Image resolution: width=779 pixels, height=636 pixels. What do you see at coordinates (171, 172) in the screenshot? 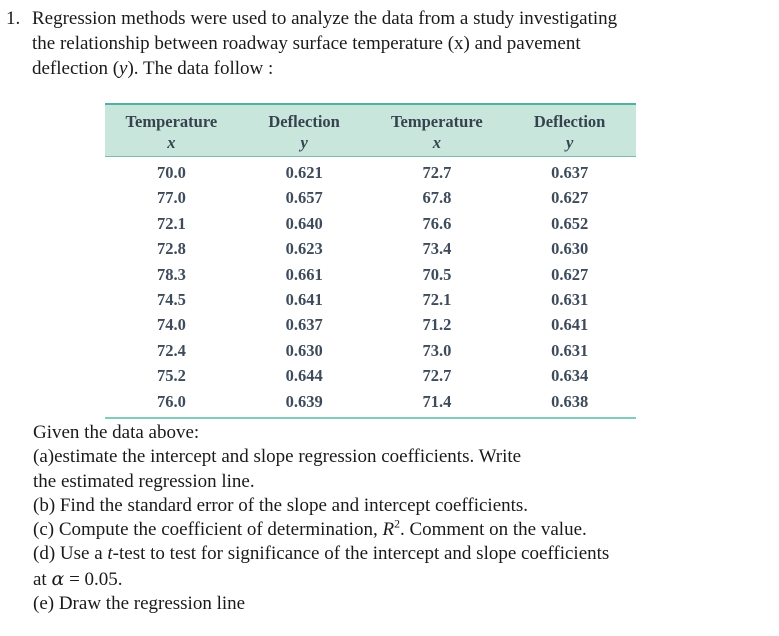
I see `cell: 70.0` at bounding box center [171, 172].